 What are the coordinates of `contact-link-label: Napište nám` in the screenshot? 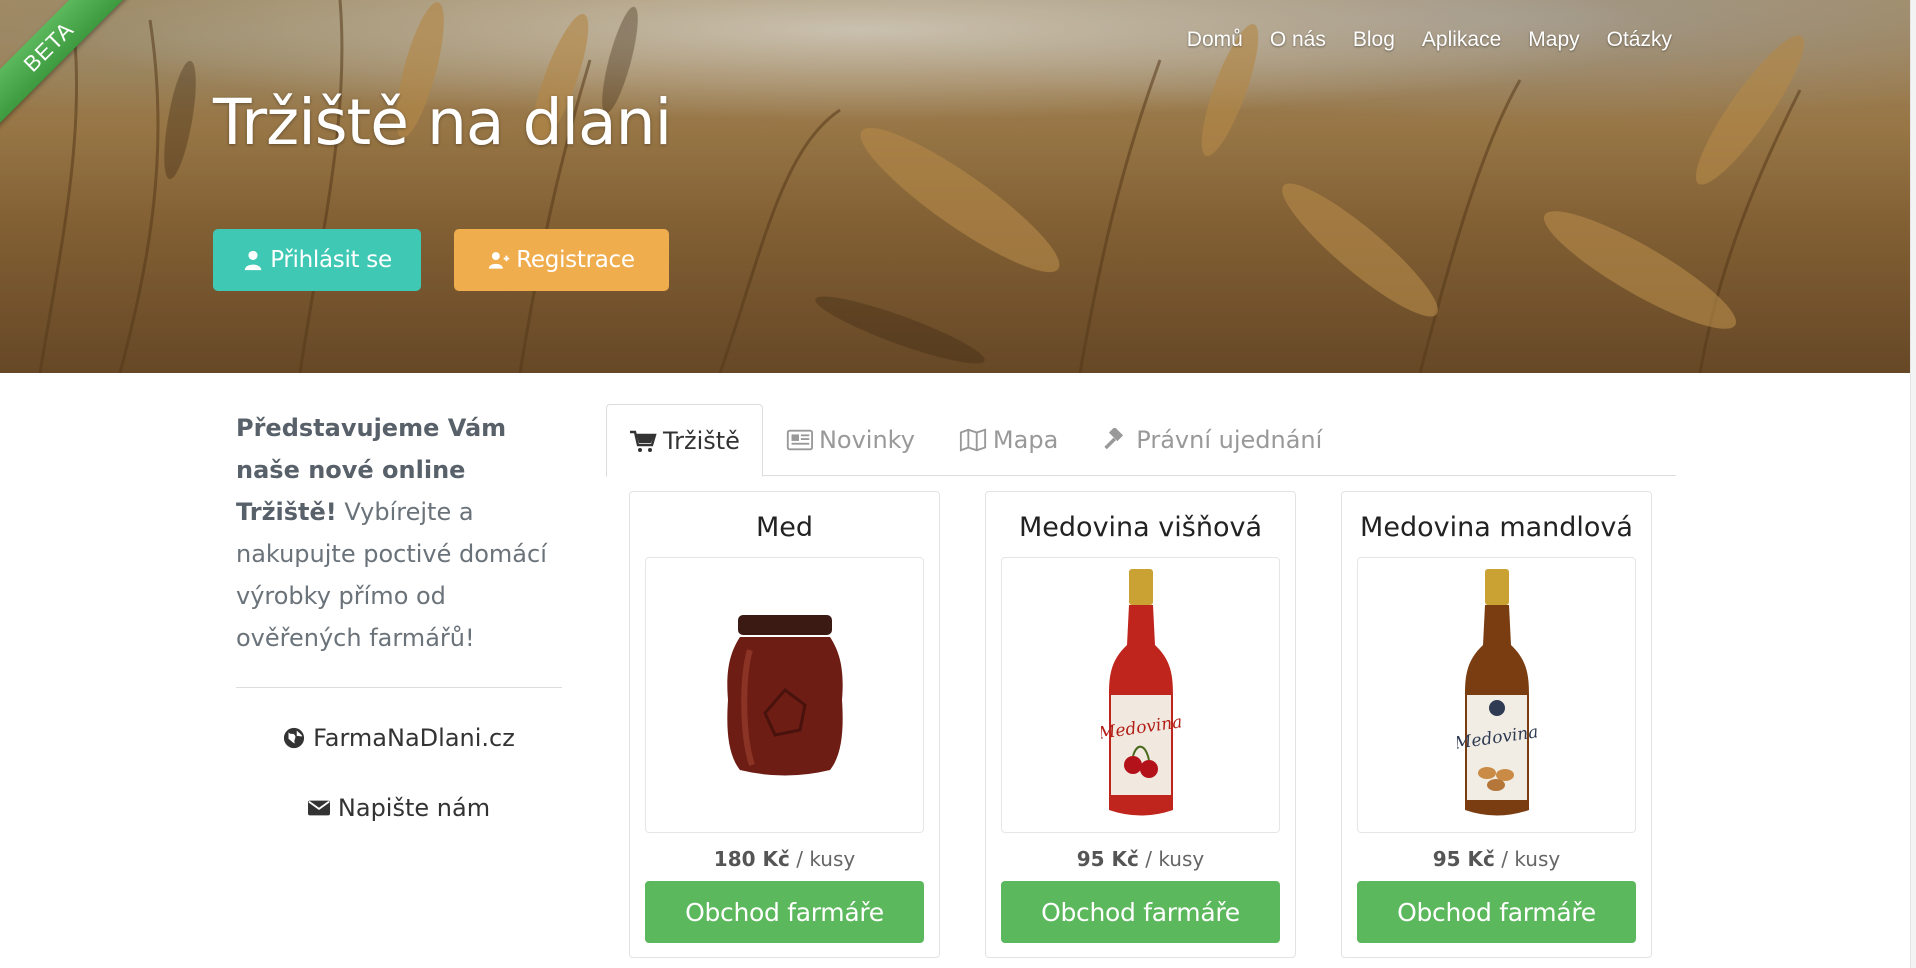 It's located at (414, 808).